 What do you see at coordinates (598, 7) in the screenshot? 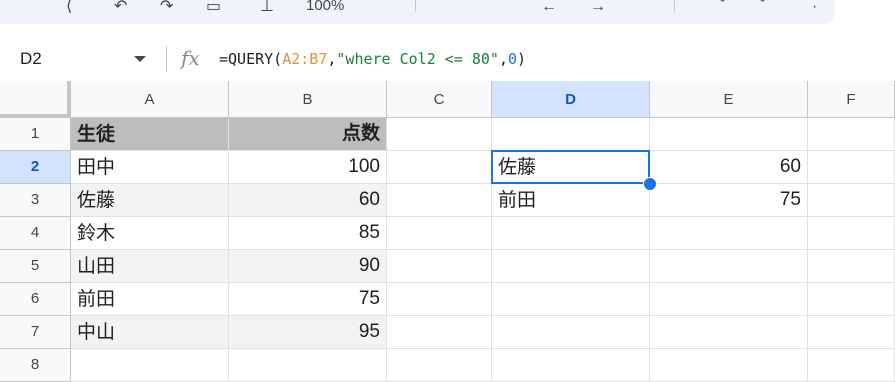
I see `increase-decimal-icon: →` at bounding box center [598, 7].